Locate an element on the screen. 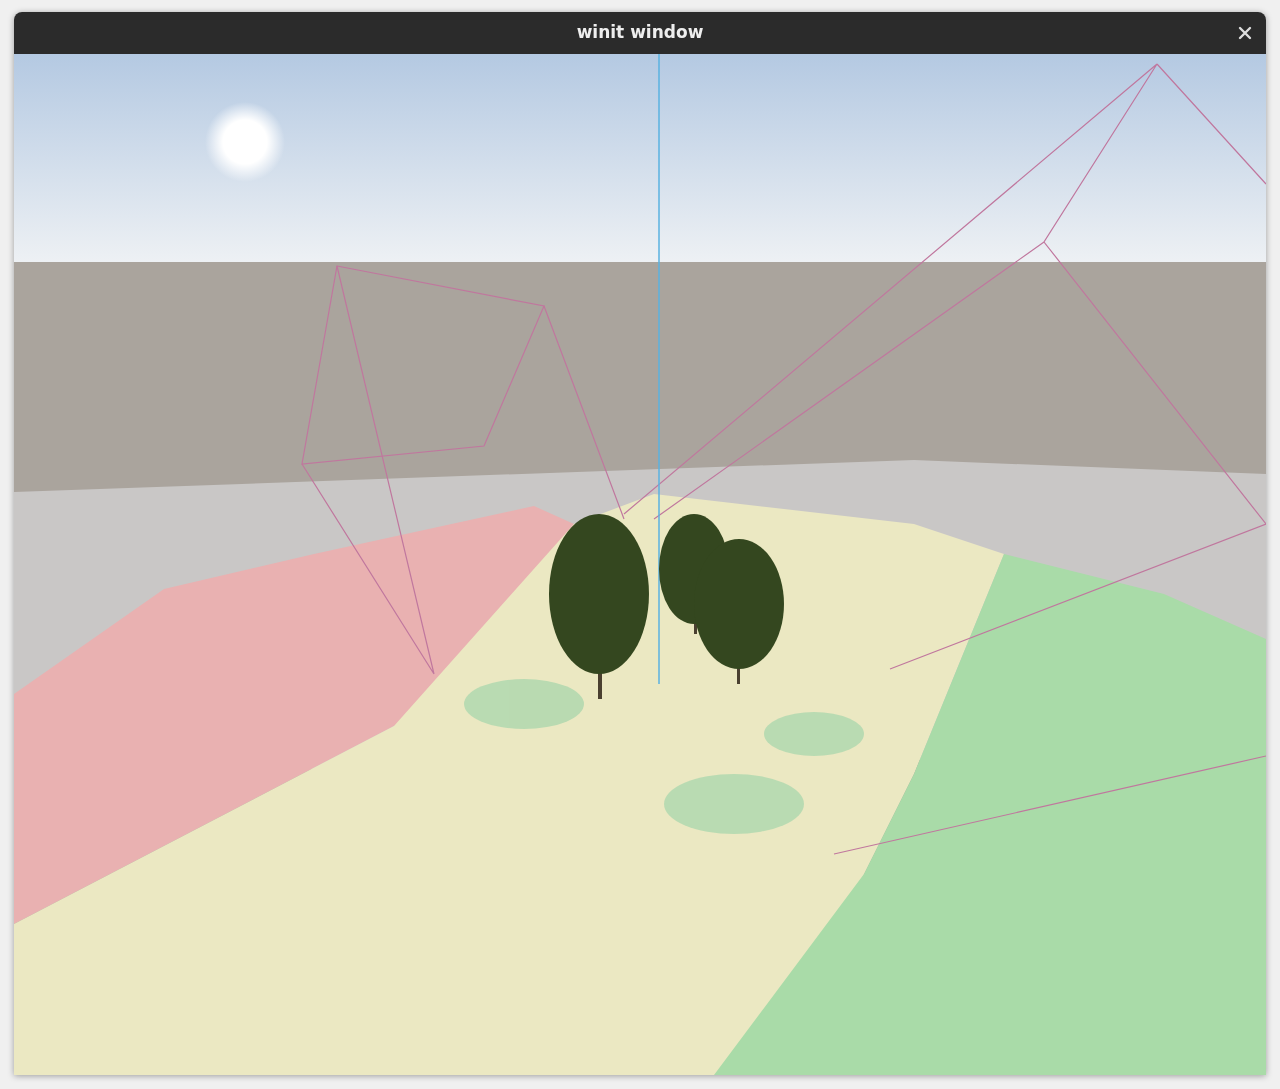 The image size is (1280, 1089). close-icon is located at coordinates (1245, 33).